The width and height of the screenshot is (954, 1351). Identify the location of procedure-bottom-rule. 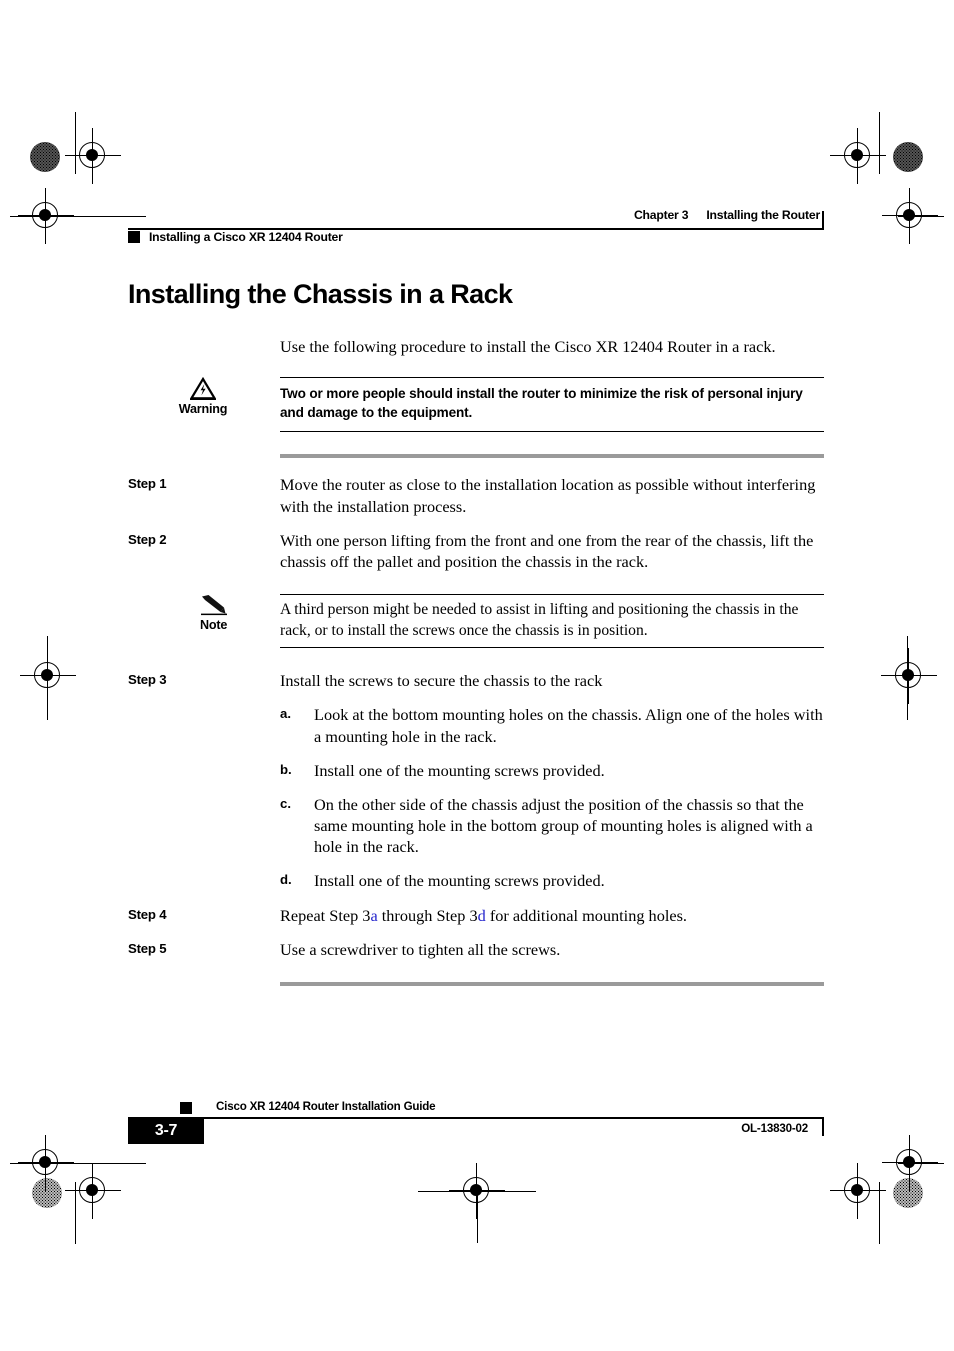
(552, 983).